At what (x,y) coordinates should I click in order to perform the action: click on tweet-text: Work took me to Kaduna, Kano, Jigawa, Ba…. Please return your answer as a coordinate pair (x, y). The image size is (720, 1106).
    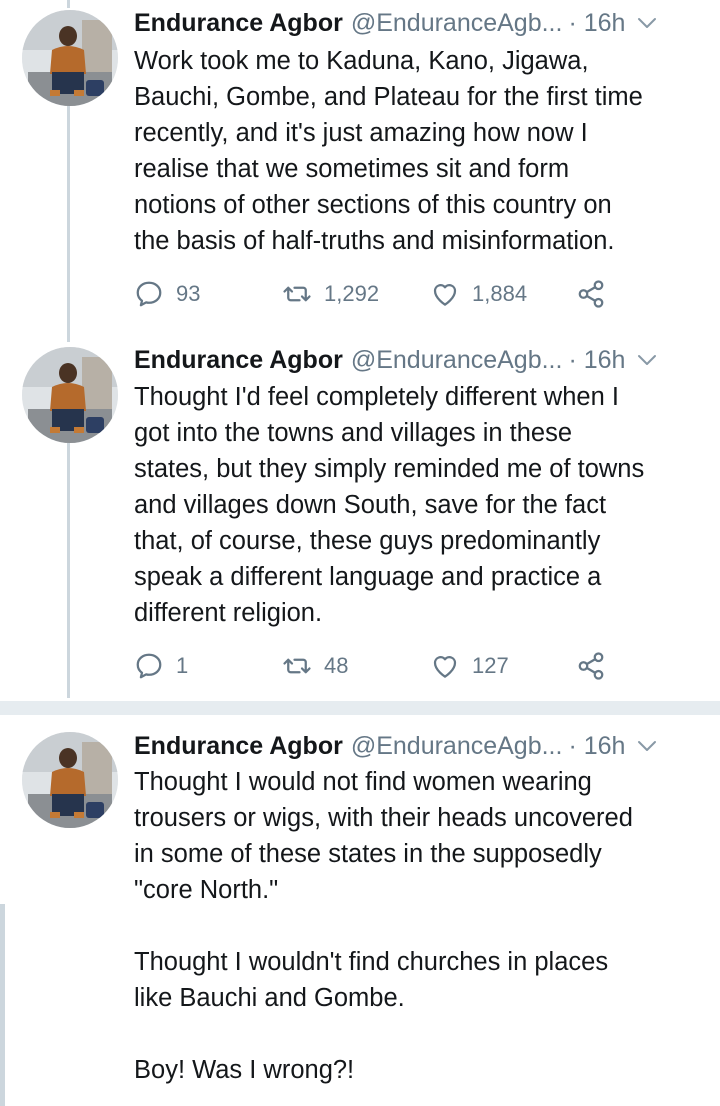
    Looking at the image, I should click on (388, 151).